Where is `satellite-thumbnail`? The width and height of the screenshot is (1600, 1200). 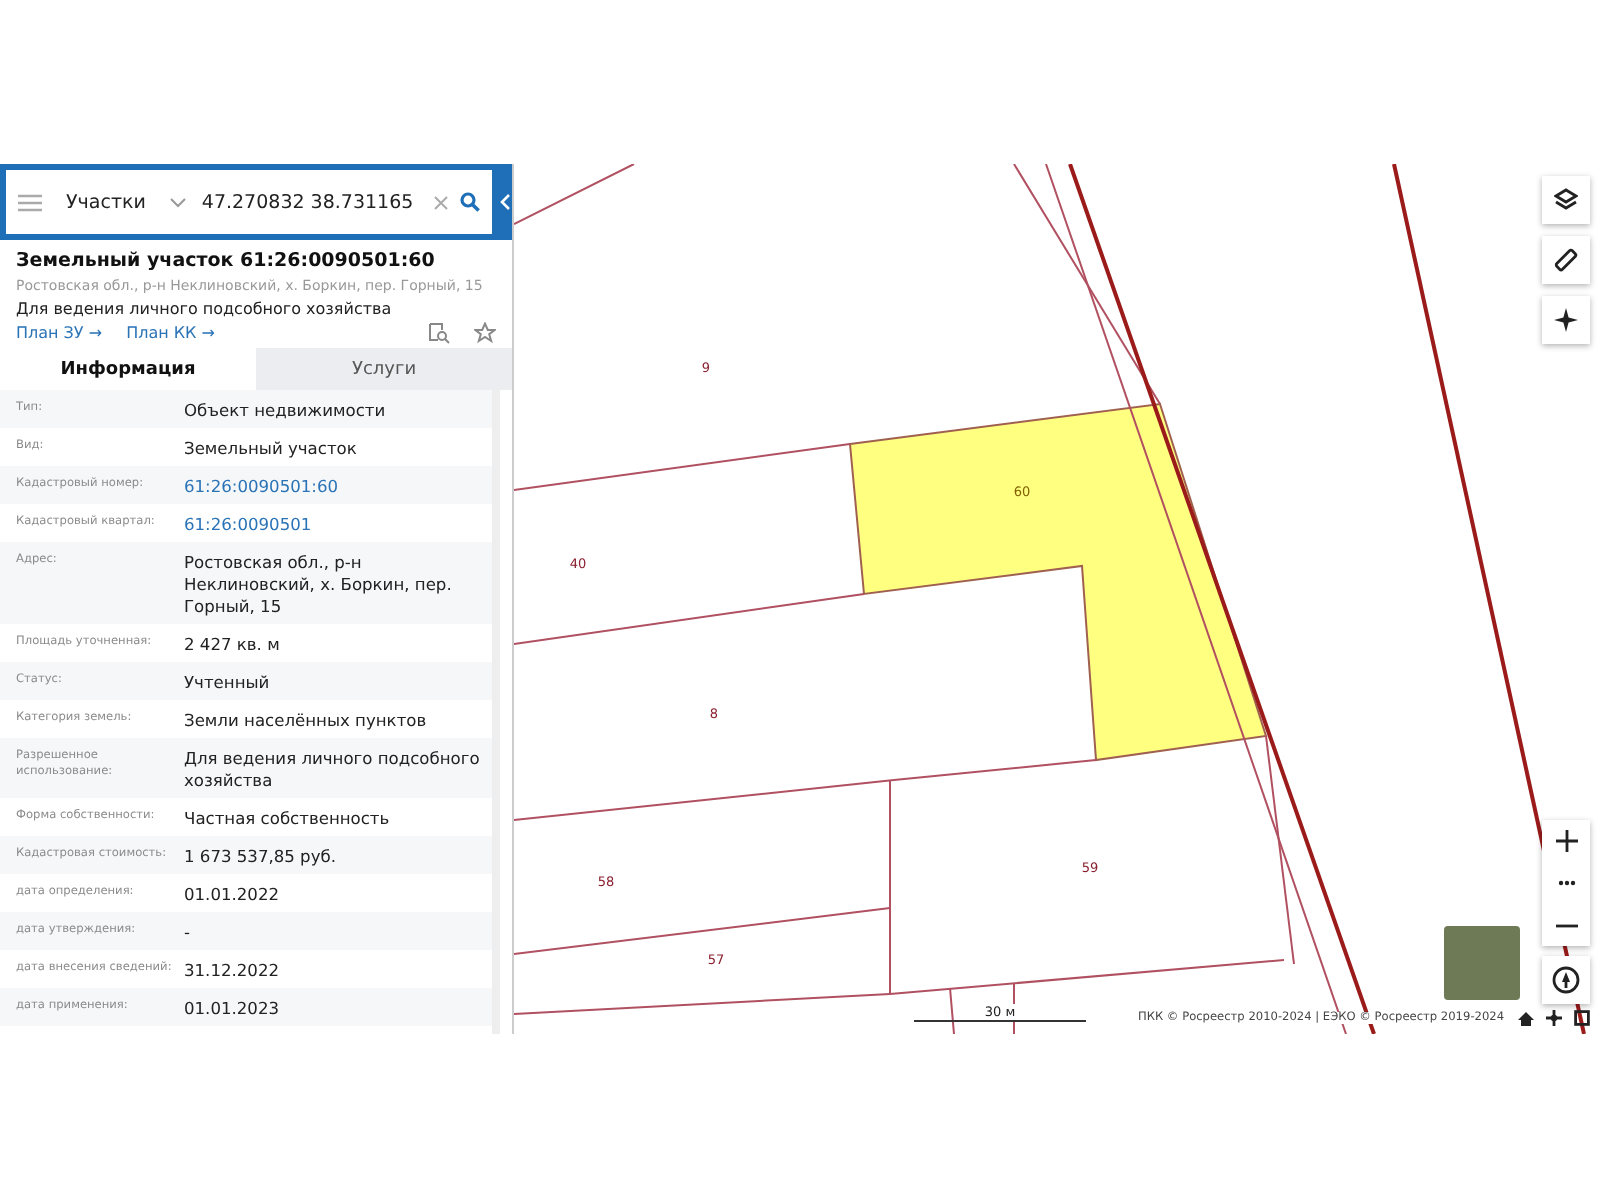
satellite-thumbnail is located at coordinates (1482, 963).